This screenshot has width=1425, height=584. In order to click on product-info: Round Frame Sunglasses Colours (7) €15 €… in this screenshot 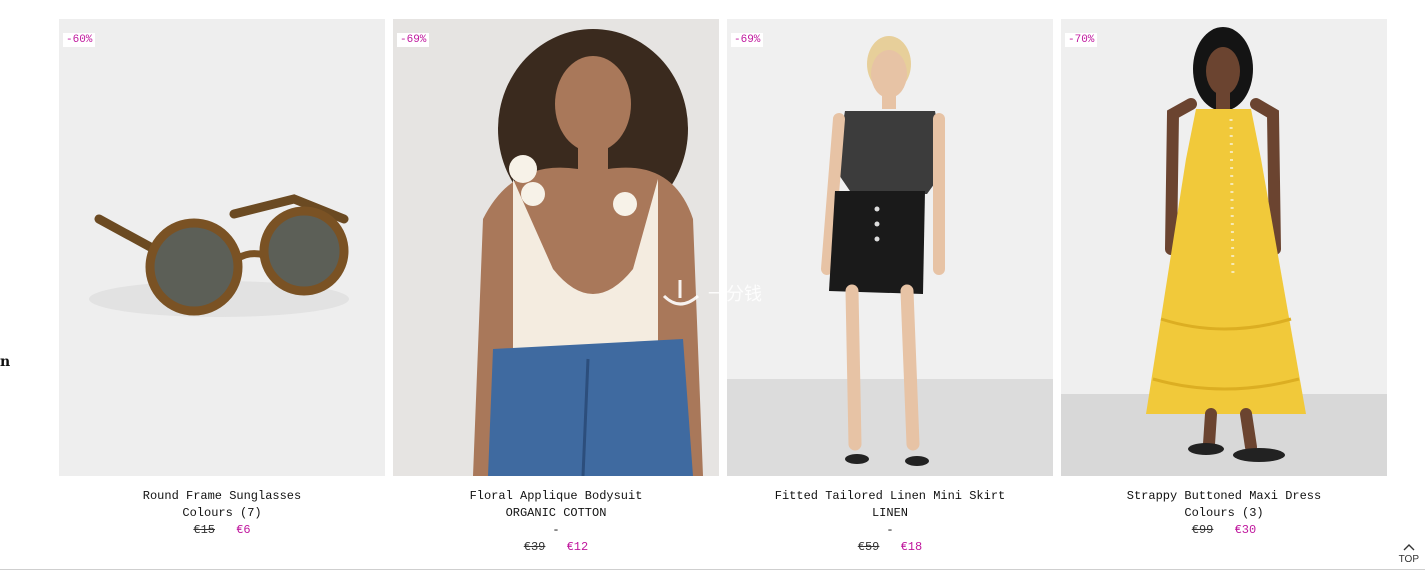, I will do `click(222, 513)`.